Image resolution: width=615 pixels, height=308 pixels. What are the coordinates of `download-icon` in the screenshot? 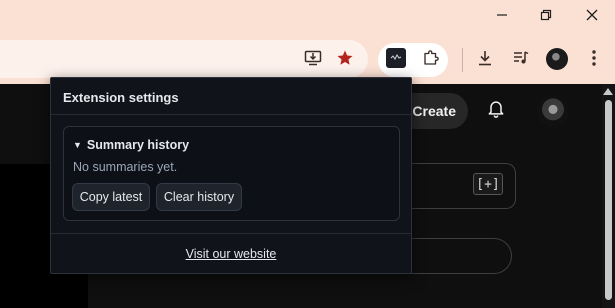 It's located at (485, 60).